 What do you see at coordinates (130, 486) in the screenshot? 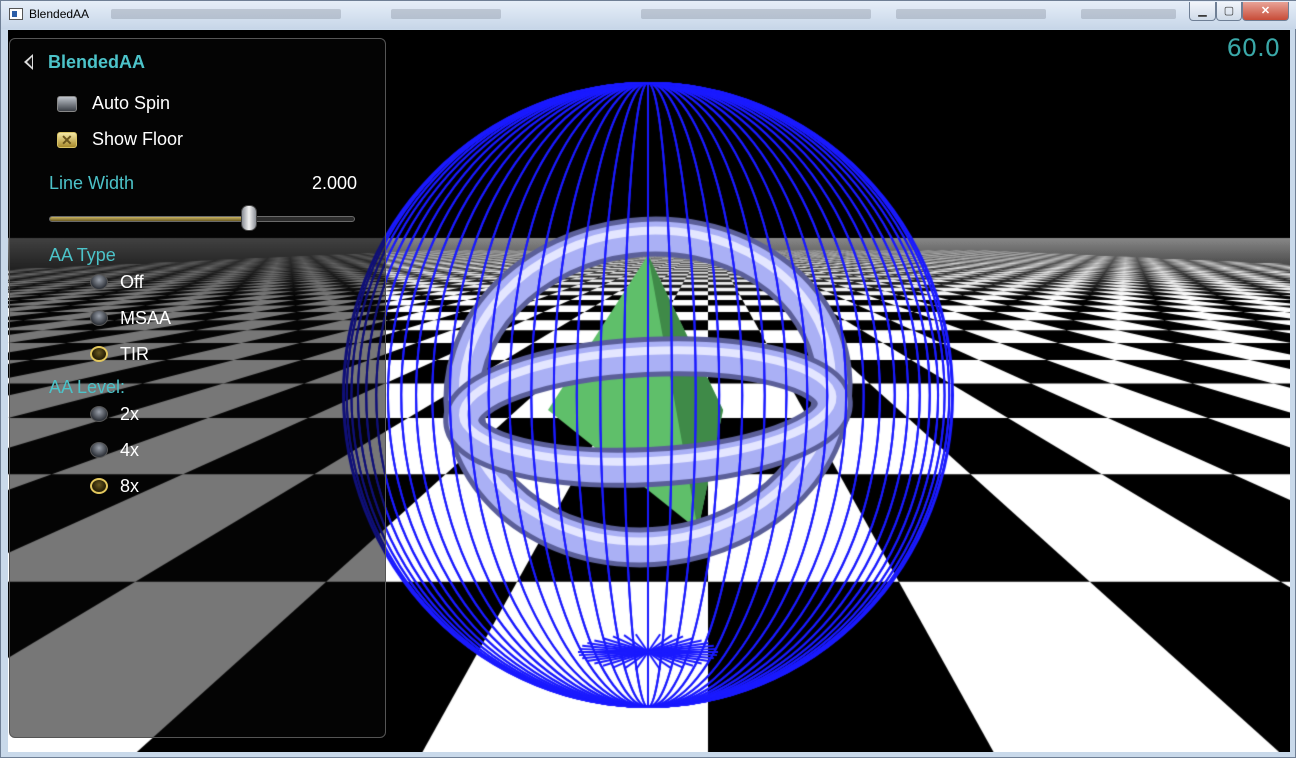
I see `aa-level-8x-label: 8x` at bounding box center [130, 486].